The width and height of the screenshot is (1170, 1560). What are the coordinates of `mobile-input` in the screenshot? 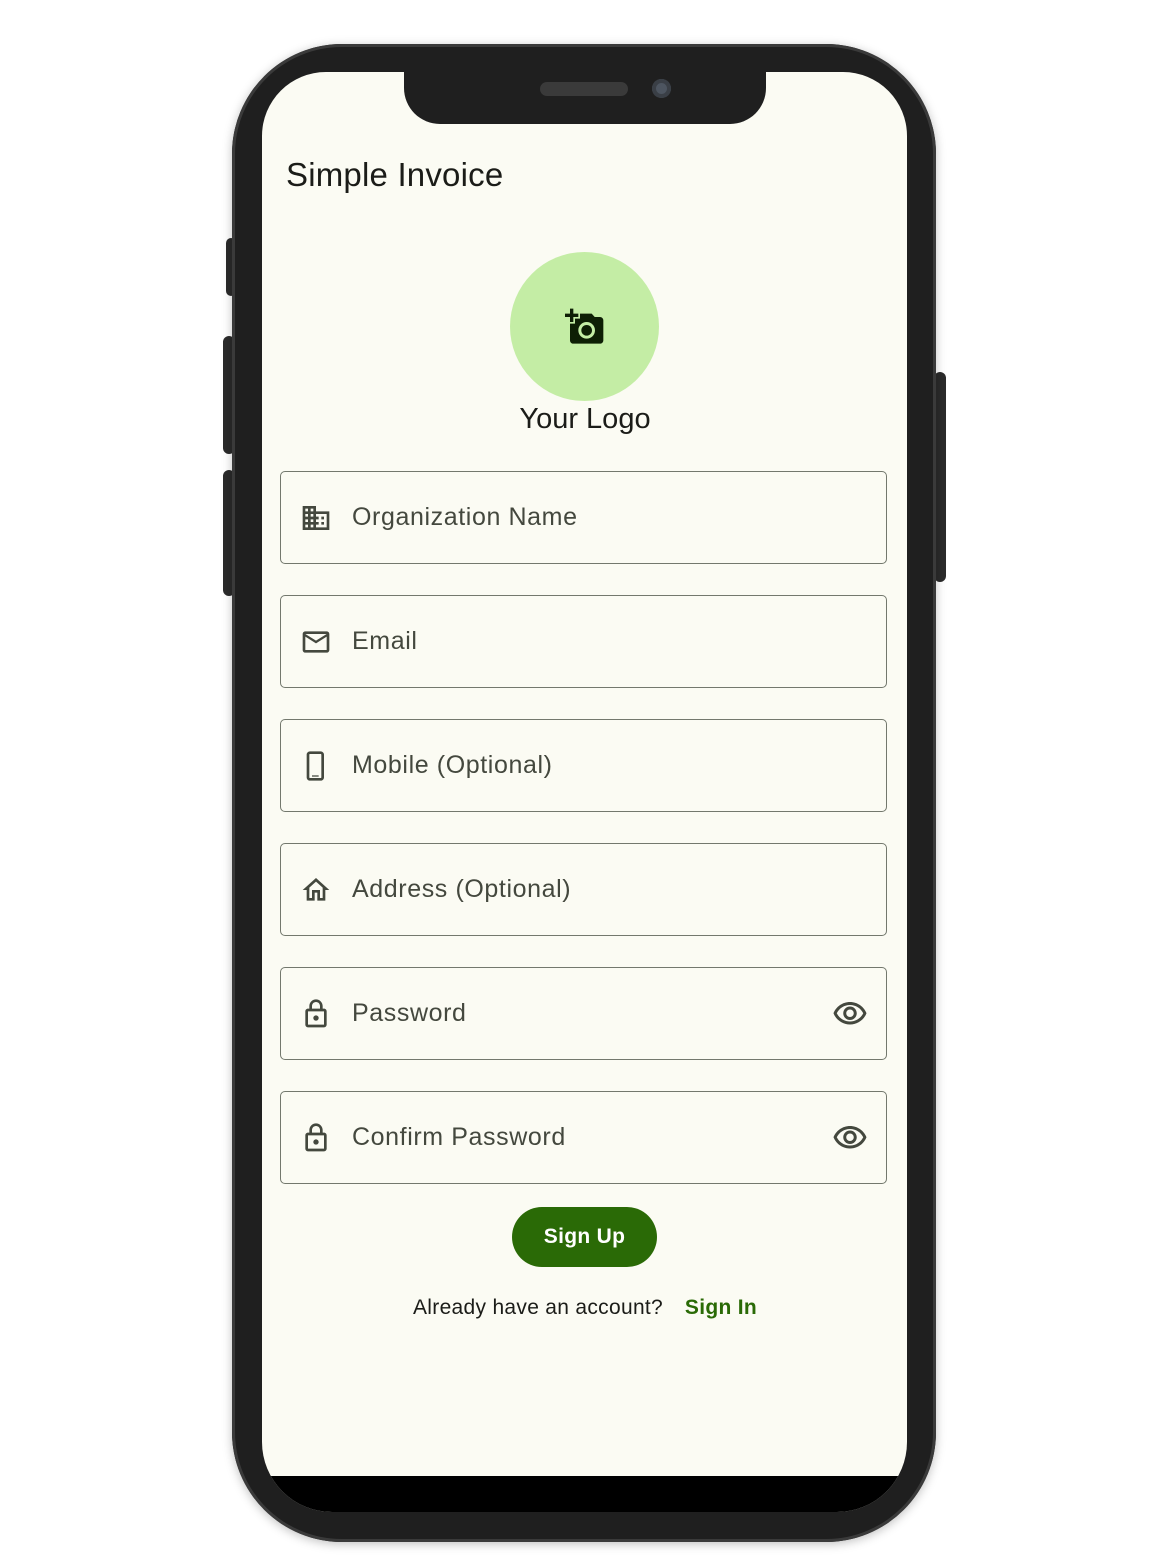 It's located at (619, 765).